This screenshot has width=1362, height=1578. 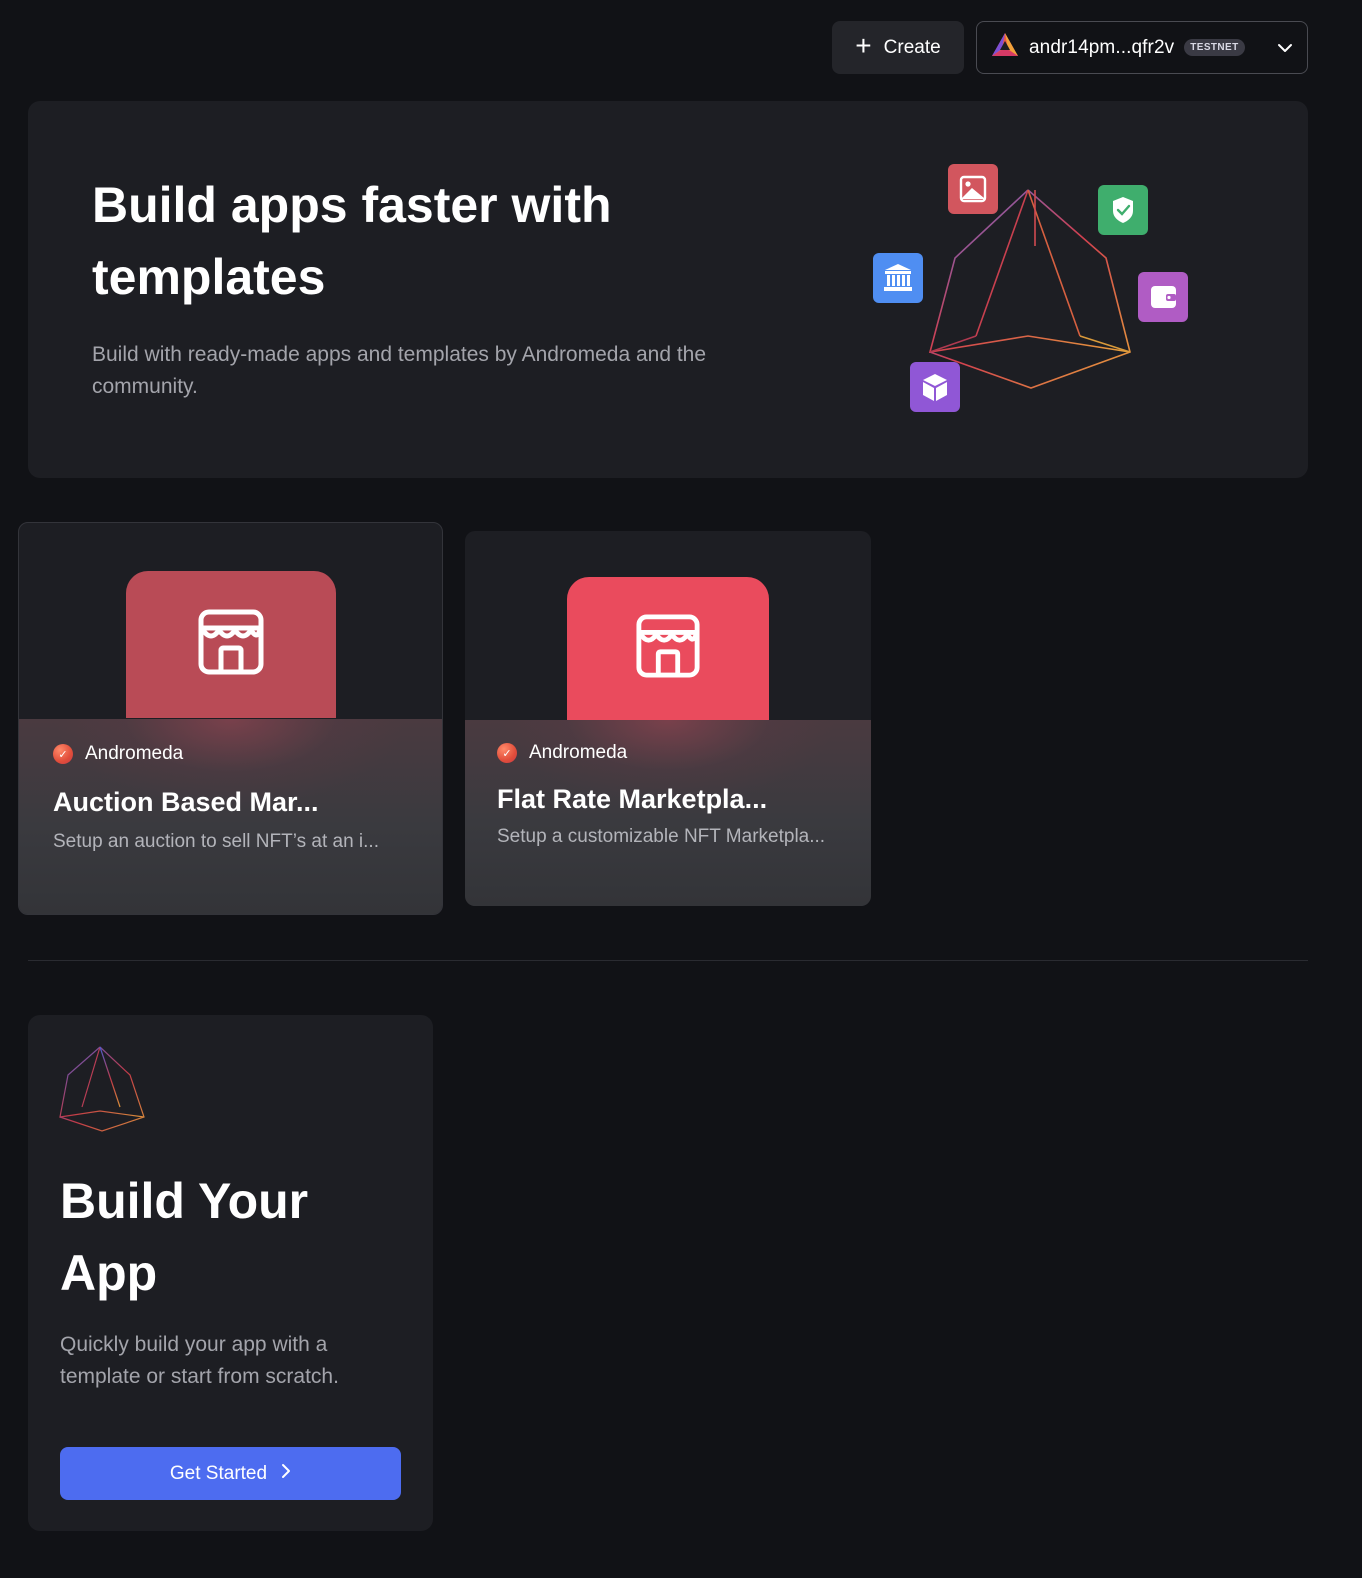 I want to click on image-icon, so click(x=973, y=189).